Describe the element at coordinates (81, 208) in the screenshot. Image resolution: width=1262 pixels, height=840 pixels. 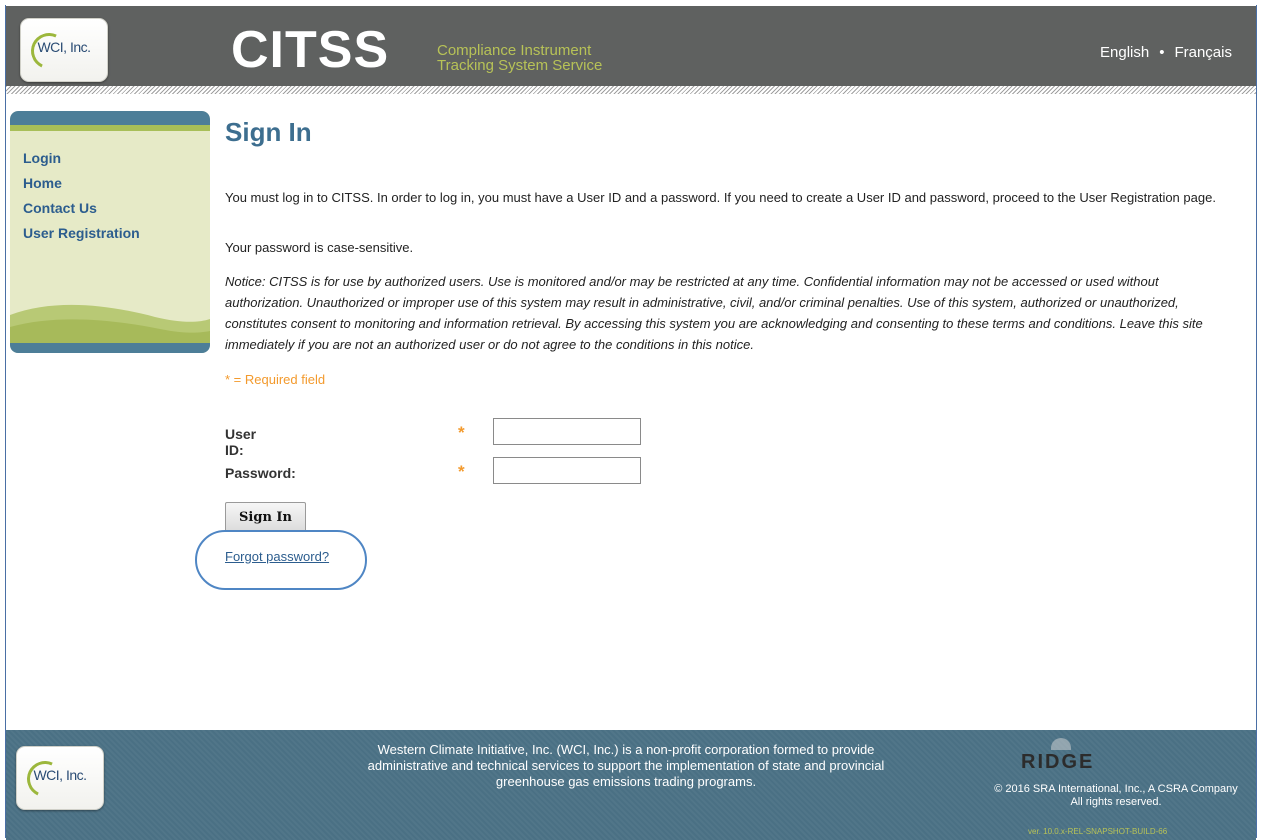
I see `sidebar-item-contact-us: Contact Us` at that location.